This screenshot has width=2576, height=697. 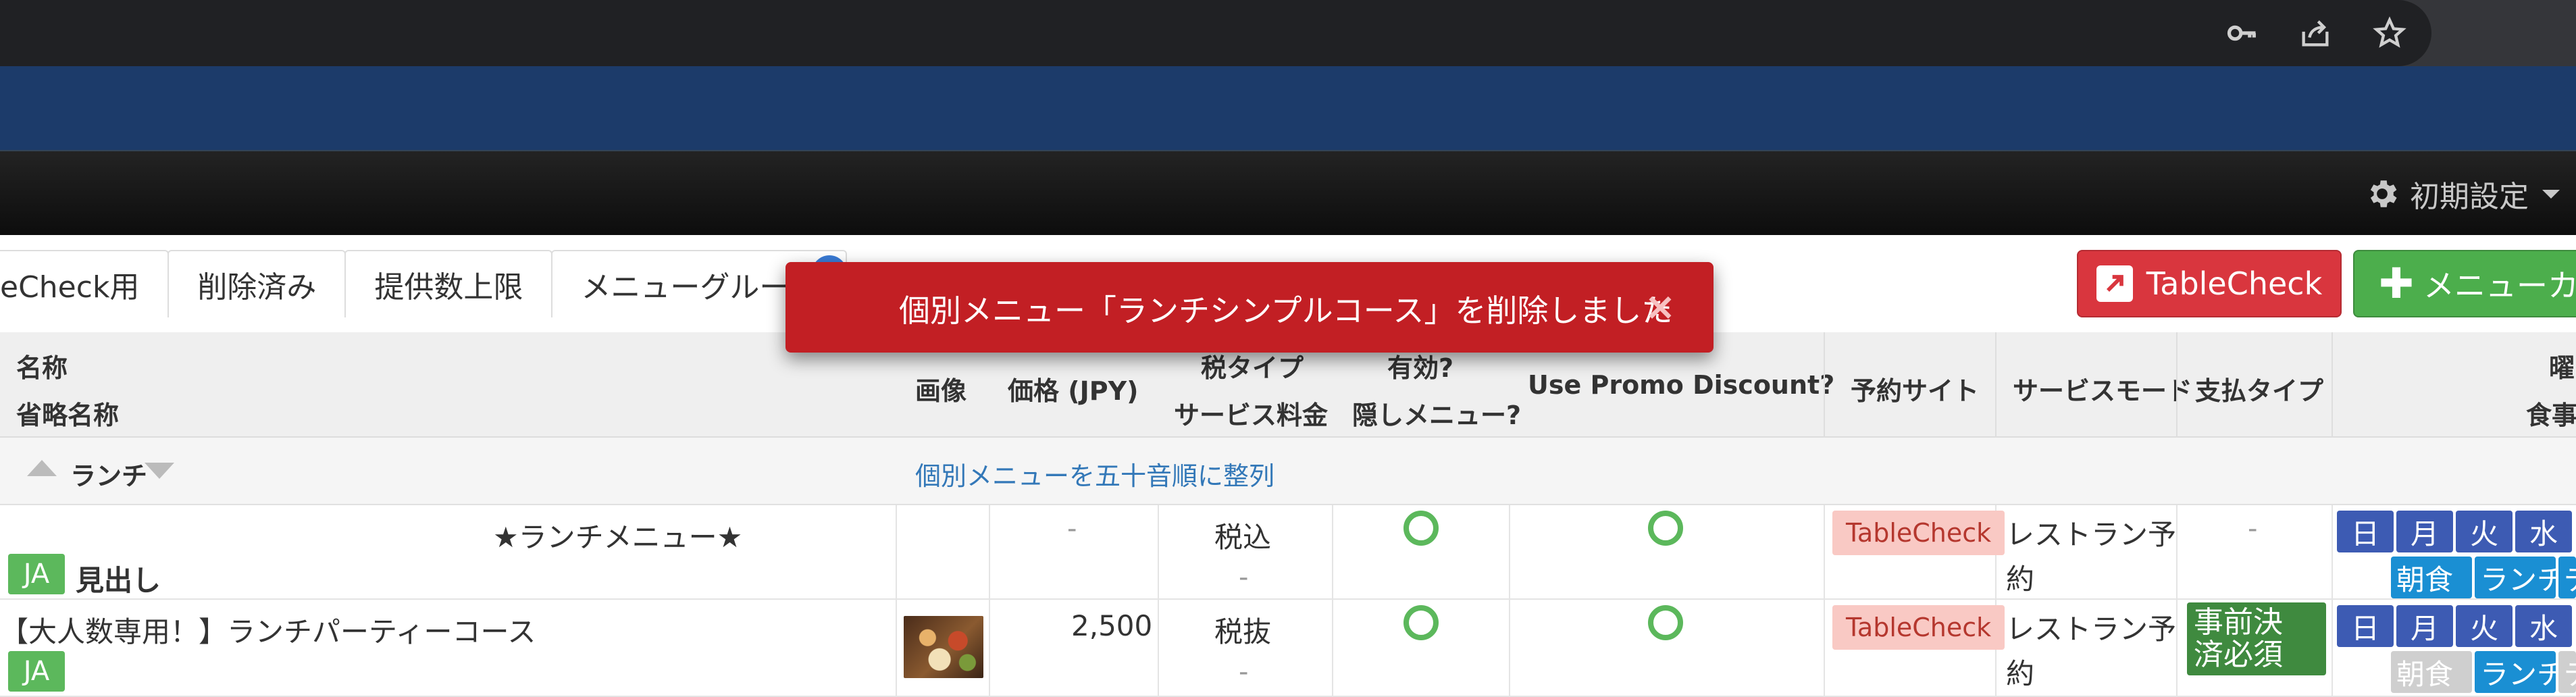 What do you see at coordinates (2499, 285) in the screenshot?
I see `add-menu-category-label: メニューカテゴリ` at bounding box center [2499, 285].